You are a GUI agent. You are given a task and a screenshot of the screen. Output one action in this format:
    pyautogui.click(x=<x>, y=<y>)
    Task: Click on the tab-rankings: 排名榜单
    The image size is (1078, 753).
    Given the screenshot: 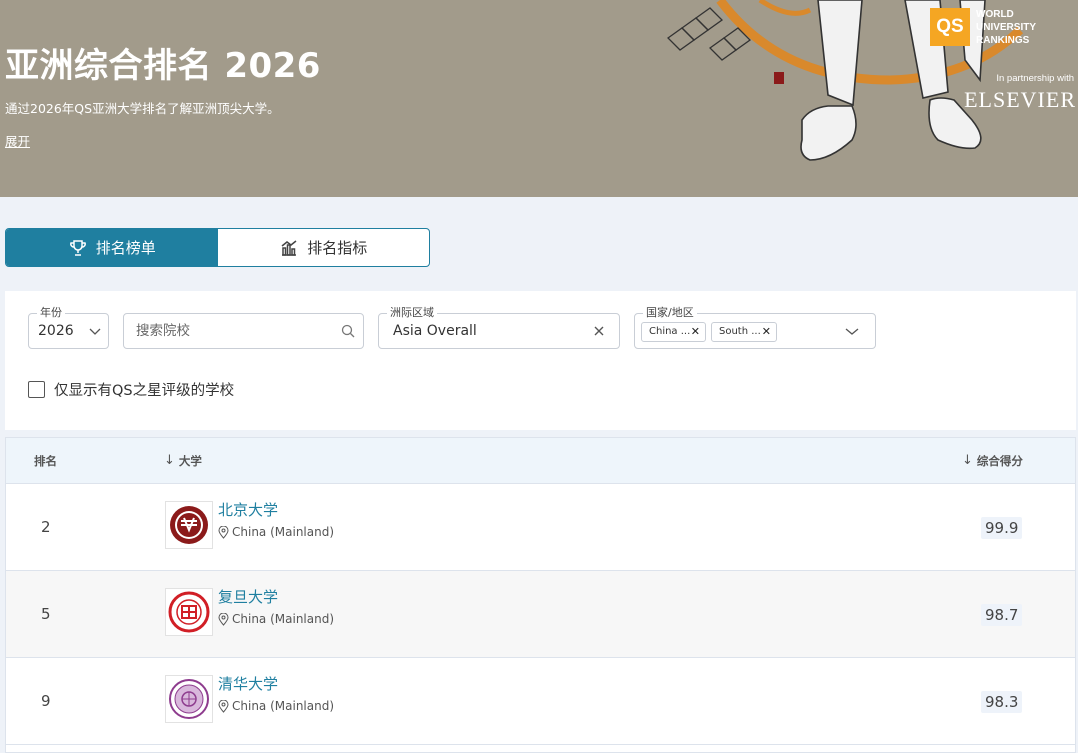 What is the action you would take?
    pyautogui.click(x=112, y=247)
    